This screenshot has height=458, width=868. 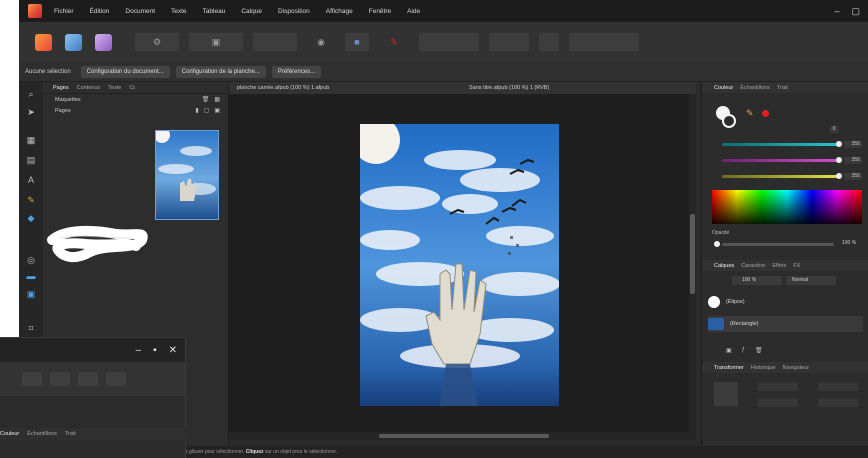 I want to click on tab-trait: Trait, so click(x=782, y=88).